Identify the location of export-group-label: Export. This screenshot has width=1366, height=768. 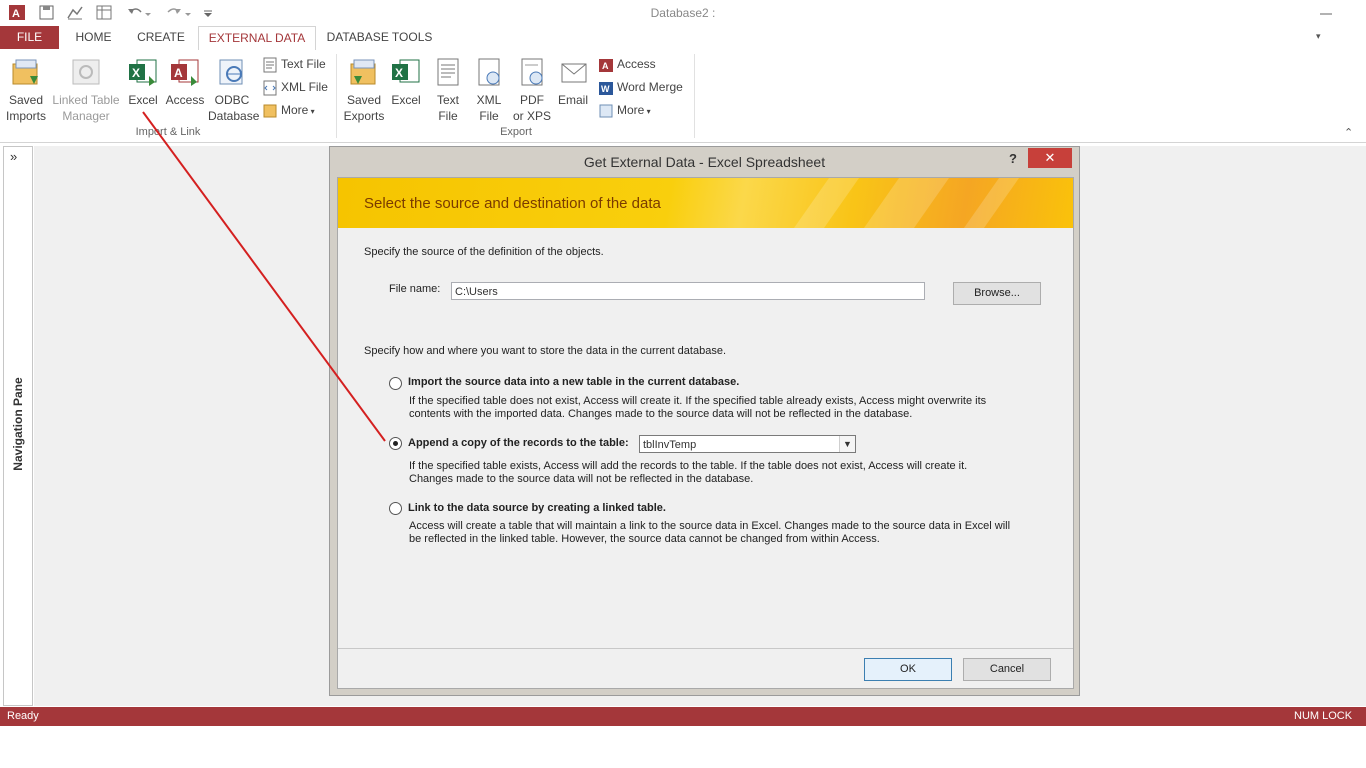
(516, 132).